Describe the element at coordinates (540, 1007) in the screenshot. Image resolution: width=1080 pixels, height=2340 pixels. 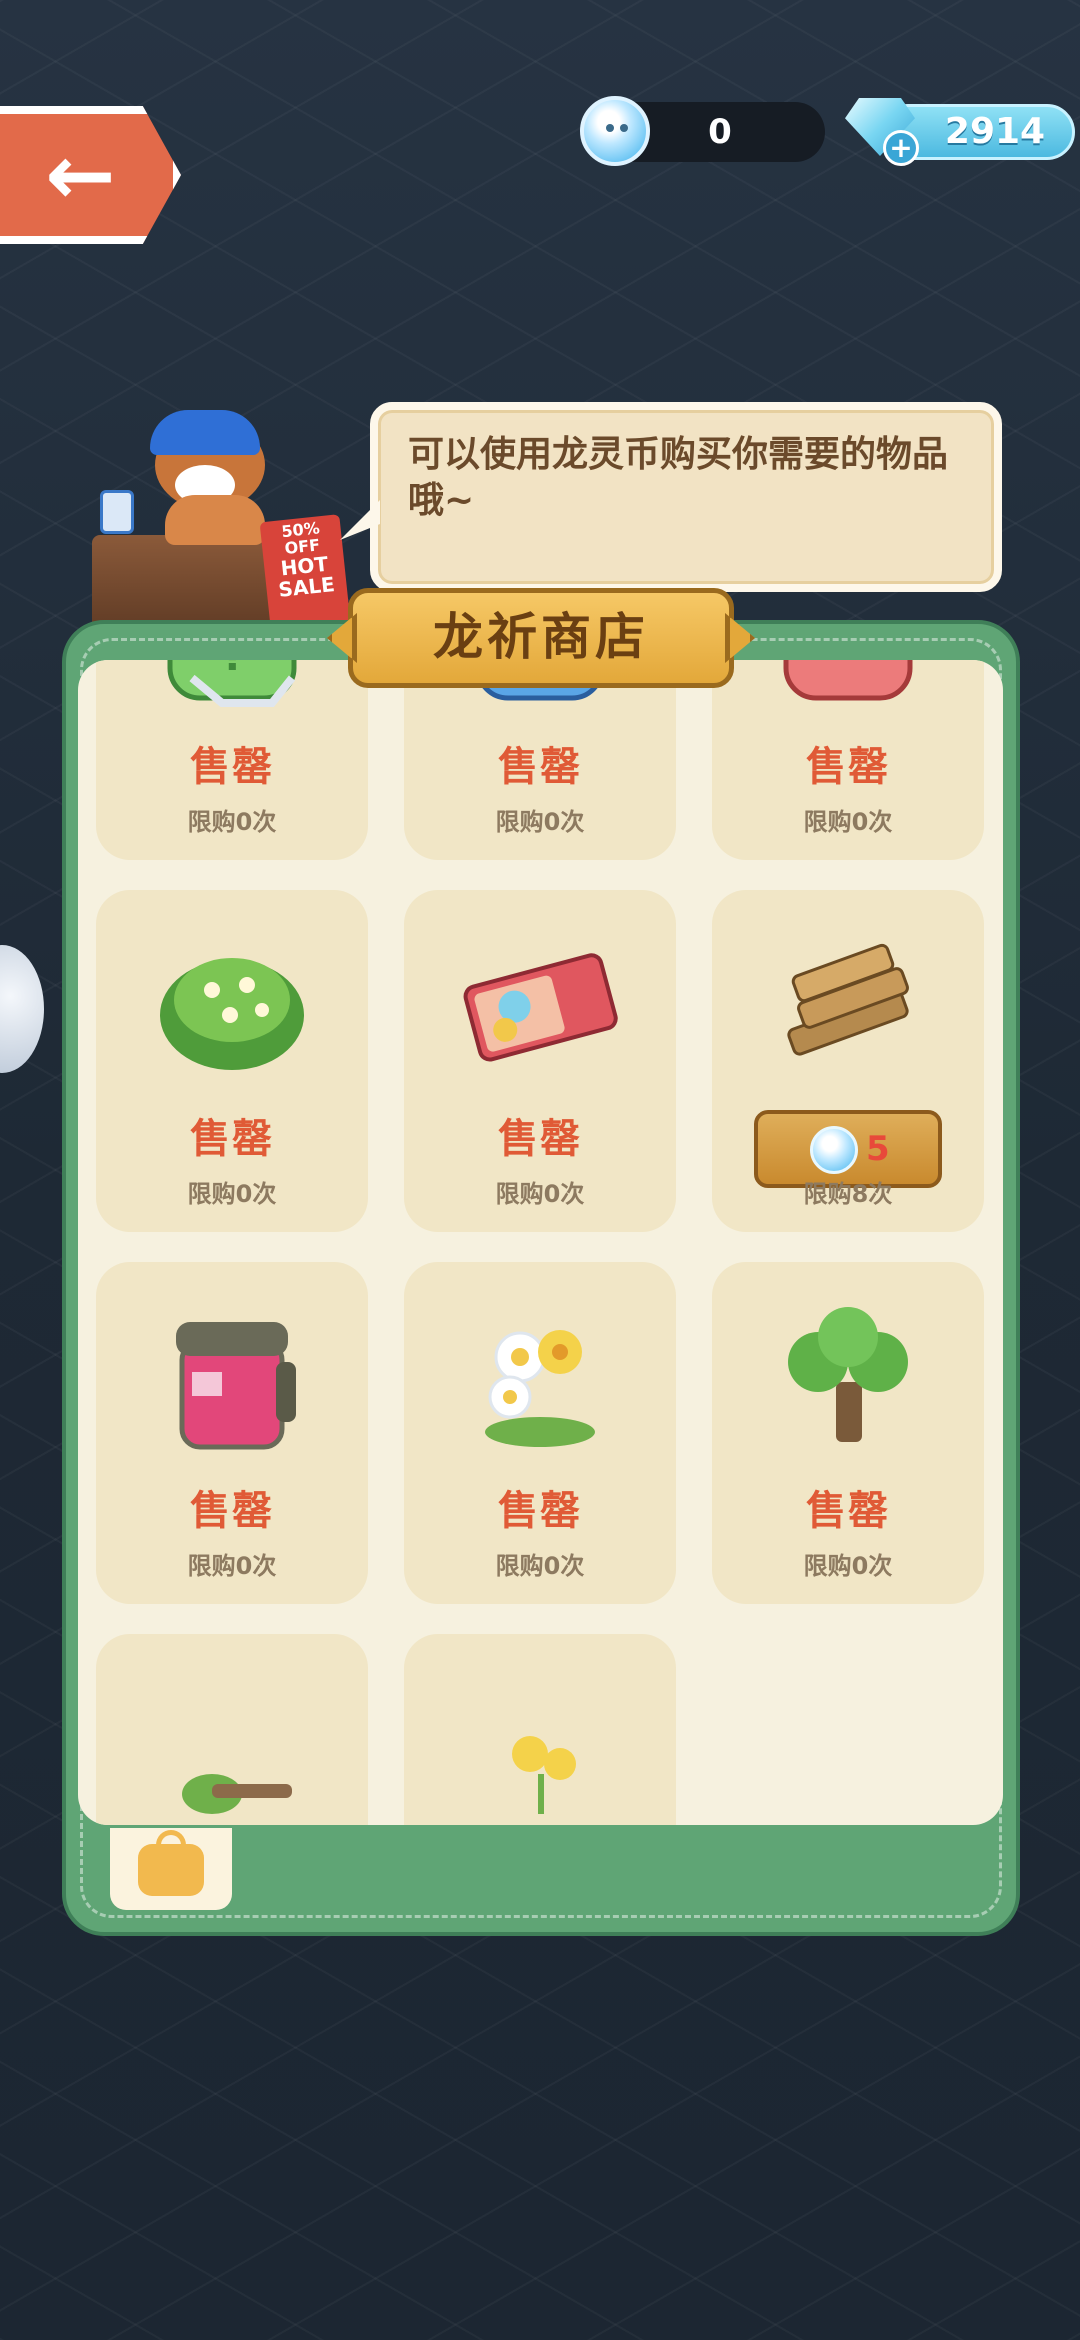
I see `ticket-icon` at that location.